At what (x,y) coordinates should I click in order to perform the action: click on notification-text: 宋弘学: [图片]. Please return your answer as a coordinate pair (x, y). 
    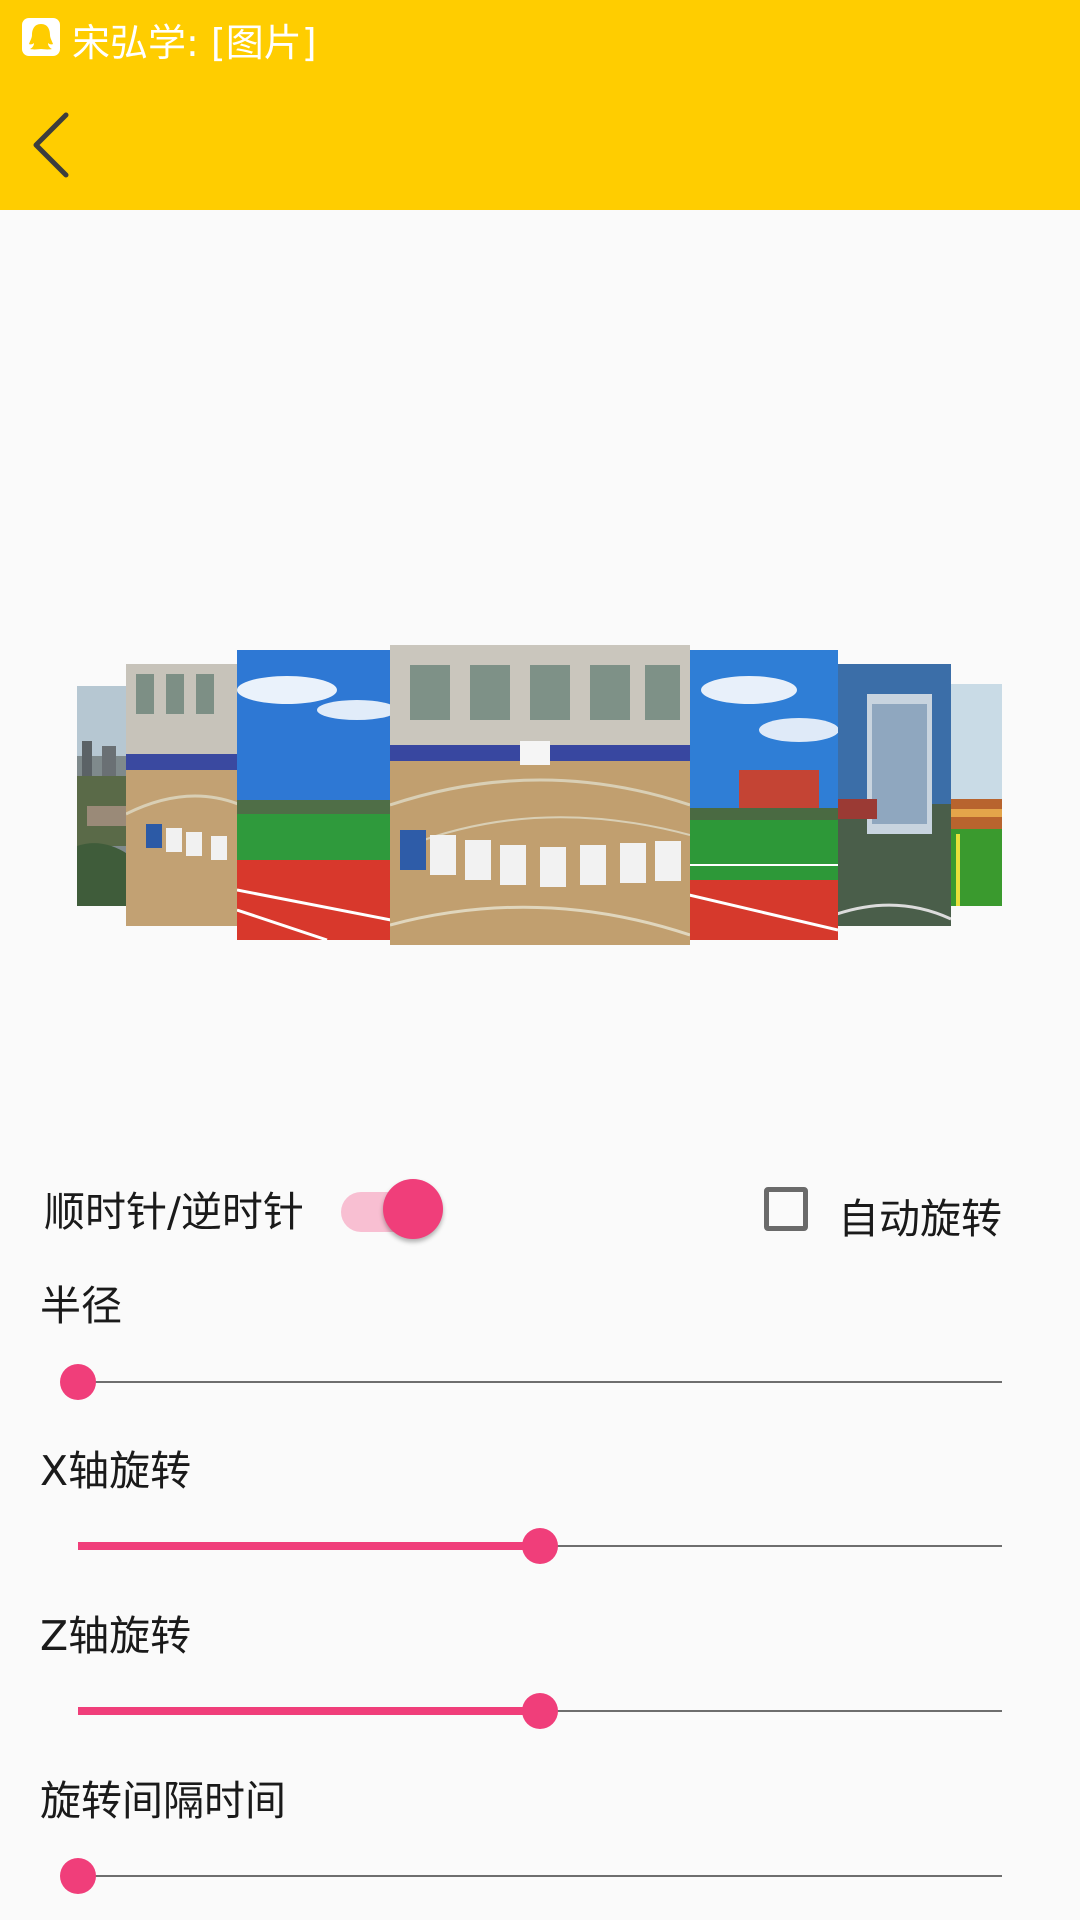
    Looking at the image, I should click on (194, 43).